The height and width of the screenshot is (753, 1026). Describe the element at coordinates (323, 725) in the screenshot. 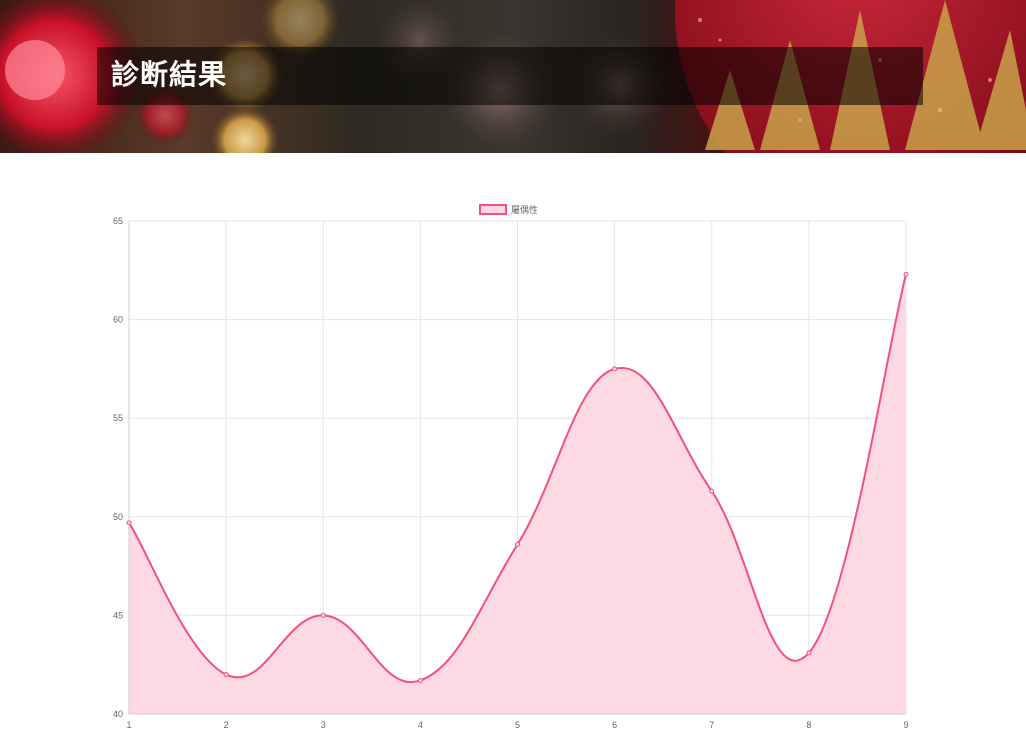

I see `x-tick-label: 3` at that location.